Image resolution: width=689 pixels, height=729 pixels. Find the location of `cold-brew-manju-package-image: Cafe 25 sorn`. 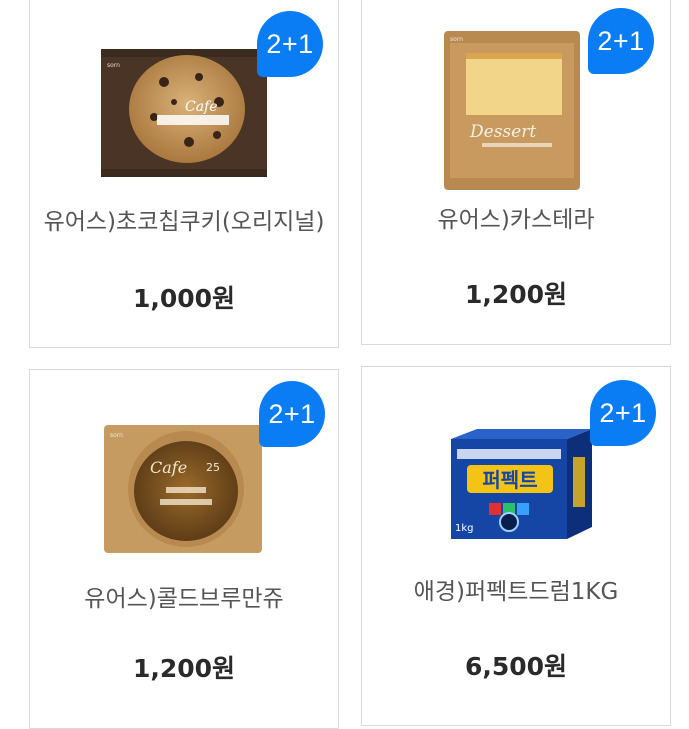

cold-brew-manju-package-image: Cafe 25 sorn is located at coordinates (183, 489).